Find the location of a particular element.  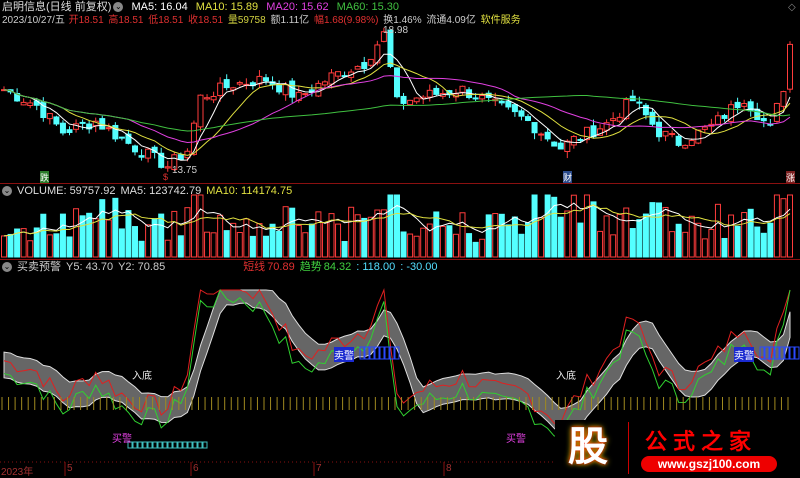

value-118: : 118.00 is located at coordinates (376, 267).